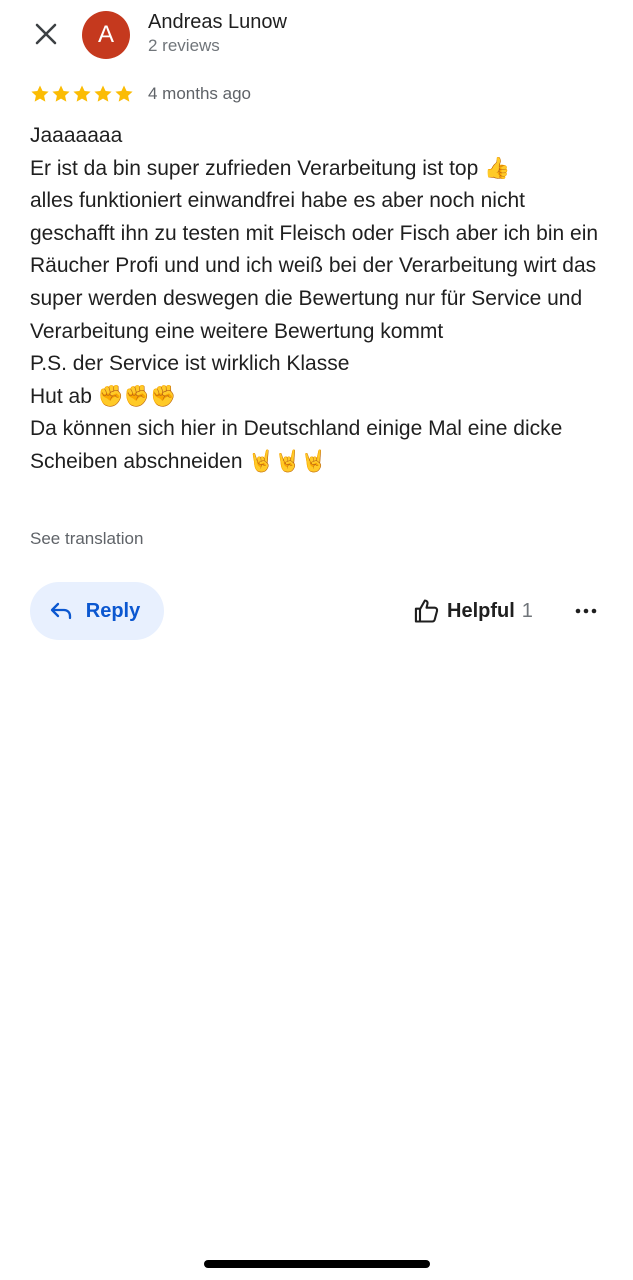 The width and height of the screenshot is (633, 1280). Describe the element at coordinates (481, 610) in the screenshot. I see `helpful-label: Helpful` at that location.